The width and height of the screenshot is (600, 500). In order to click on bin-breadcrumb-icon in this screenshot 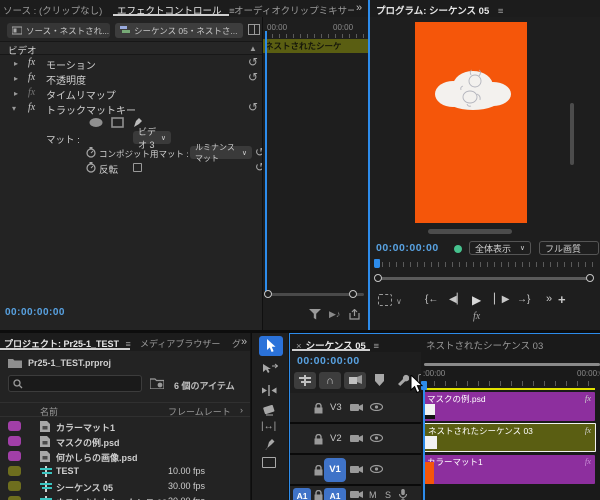, I will do `click(15, 363)`.